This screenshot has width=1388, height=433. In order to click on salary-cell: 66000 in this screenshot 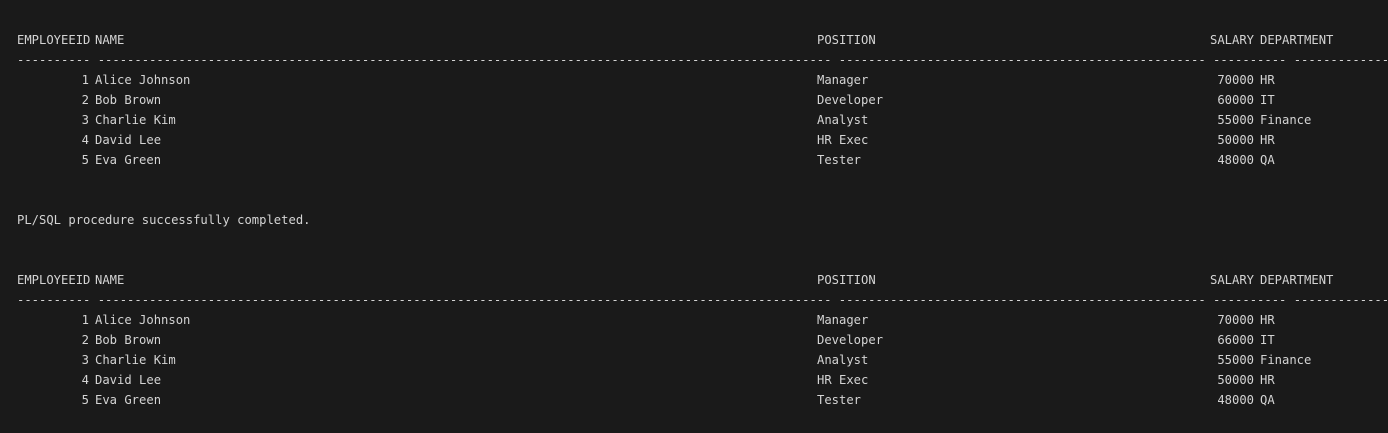, I will do `click(1235, 340)`.